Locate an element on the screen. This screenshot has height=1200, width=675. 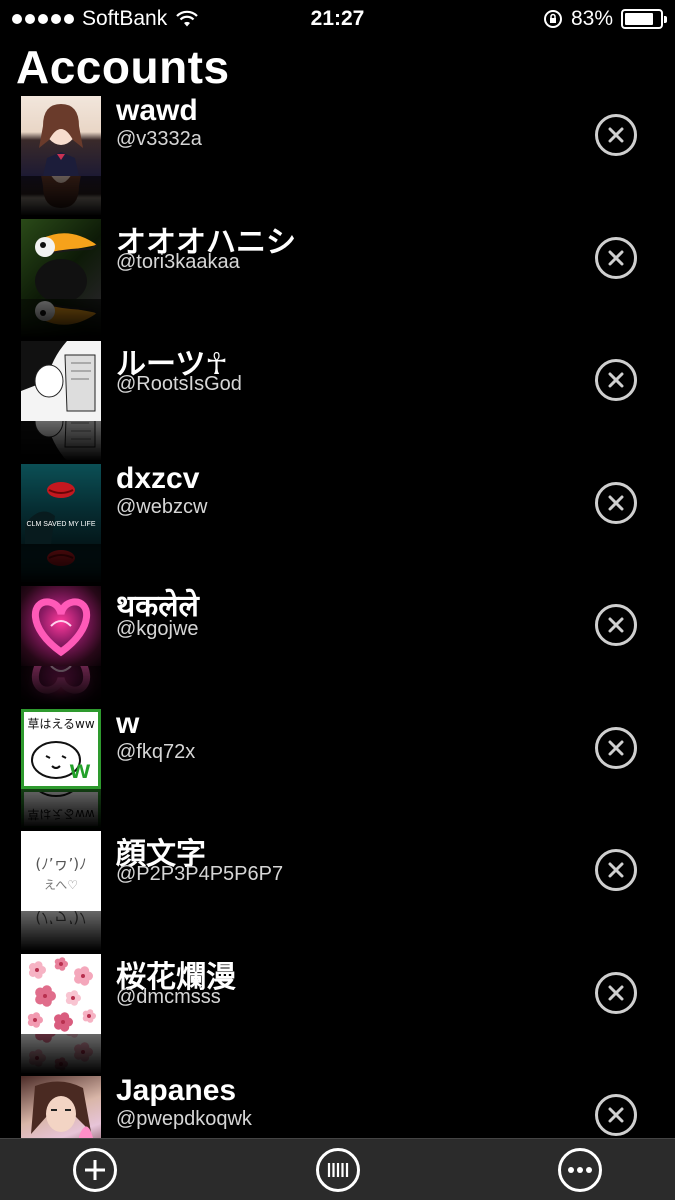
avatar-reflection: CLM SAVED MY LIFE is located at coordinates (61, 563).